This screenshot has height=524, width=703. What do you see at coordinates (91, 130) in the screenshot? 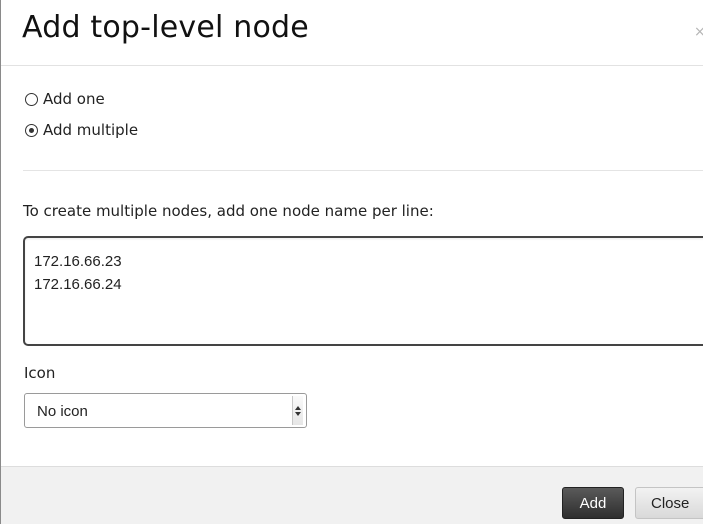
I see `radio-label-add-multiple: Add multiple` at bounding box center [91, 130].